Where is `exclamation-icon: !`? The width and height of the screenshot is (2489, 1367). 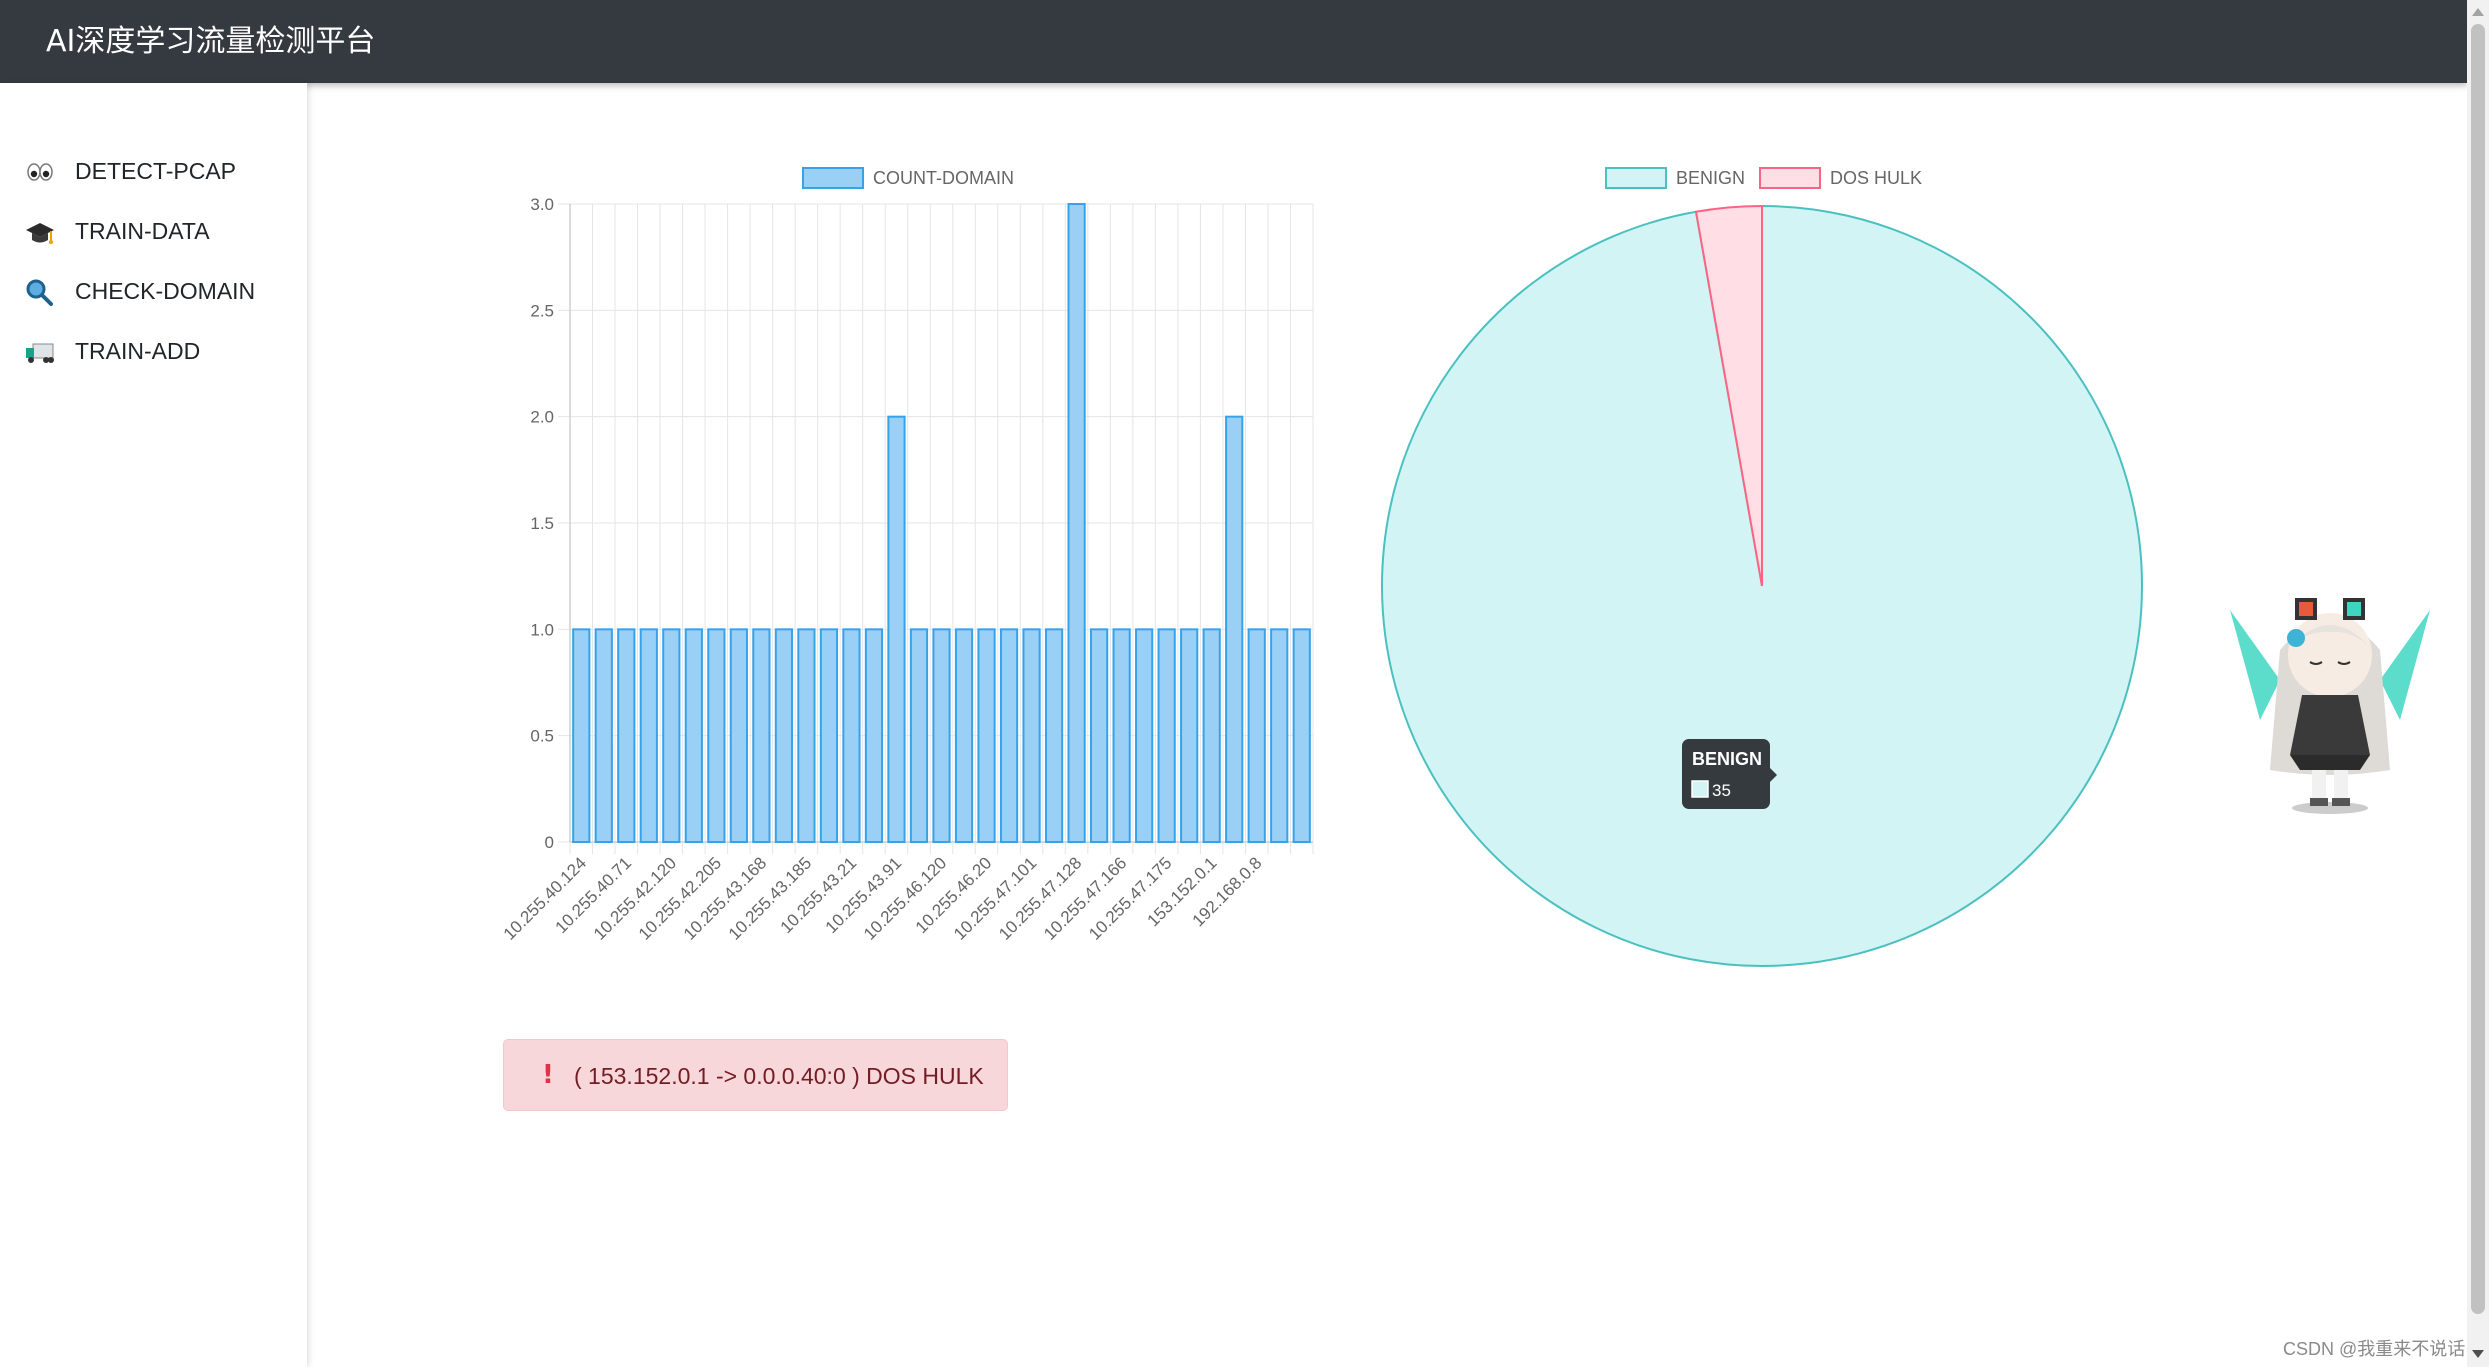
exclamation-icon: ! is located at coordinates (548, 1075).